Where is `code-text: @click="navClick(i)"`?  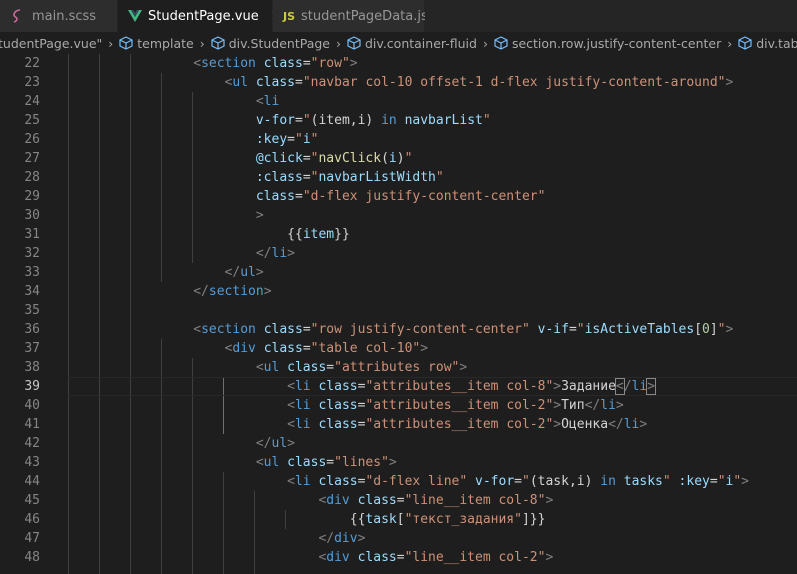
code-text: @click="navClick(i)" is located at coordinates (334, 158).